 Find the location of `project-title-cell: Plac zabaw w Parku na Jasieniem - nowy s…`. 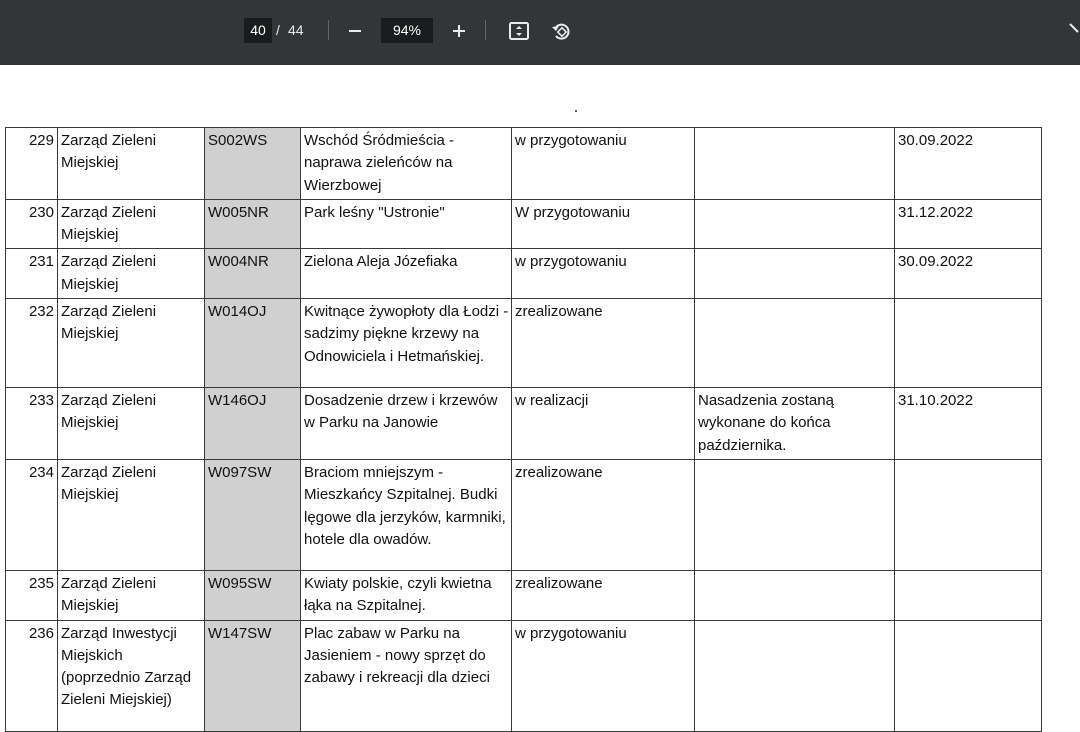

project-title-cell: Plac zabaw w Parku na Jasieniem - nowy s… is located at coordinates (406, 675).